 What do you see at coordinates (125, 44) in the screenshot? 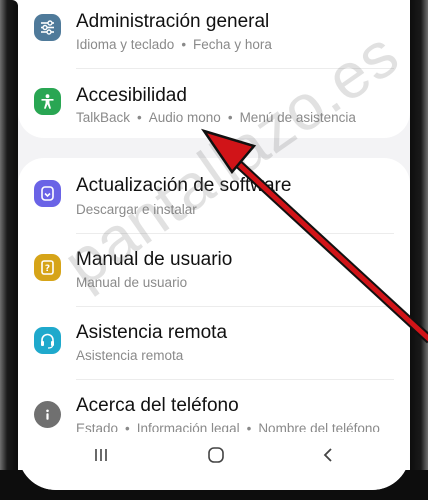
I see `subtitle-part: Idioma y teclado` at bounding box center [125, 44].